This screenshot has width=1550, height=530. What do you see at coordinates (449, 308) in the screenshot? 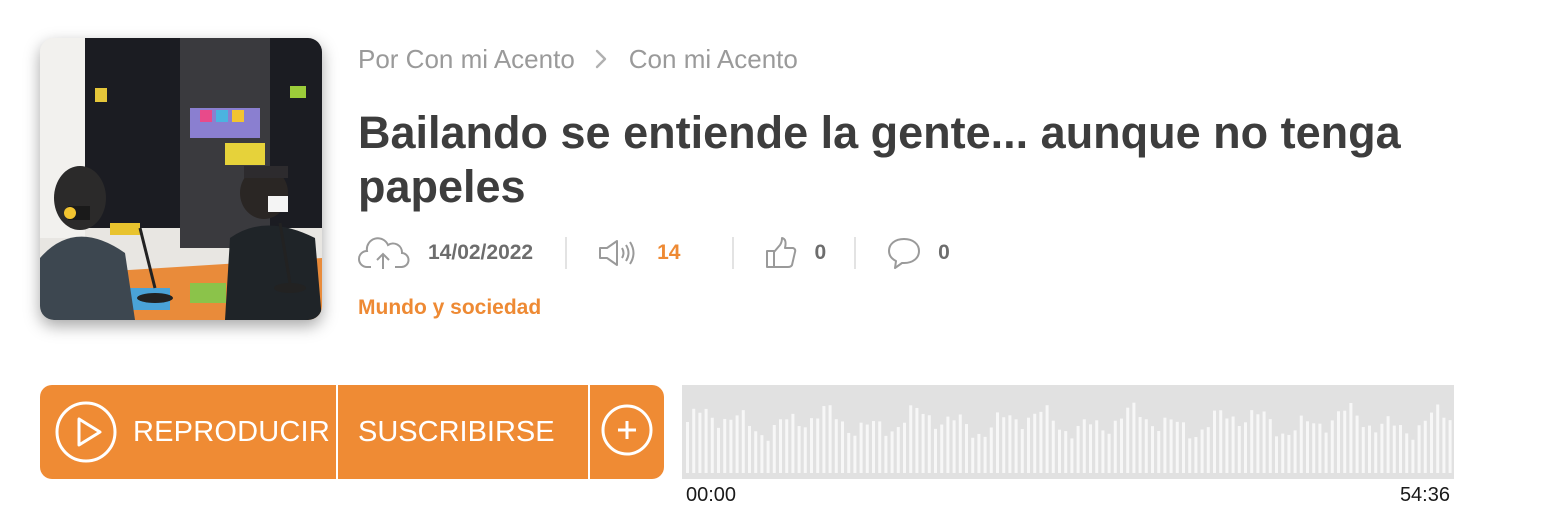
I see `category-link: Mundo y sociedad` at bounding box center [449, 308].